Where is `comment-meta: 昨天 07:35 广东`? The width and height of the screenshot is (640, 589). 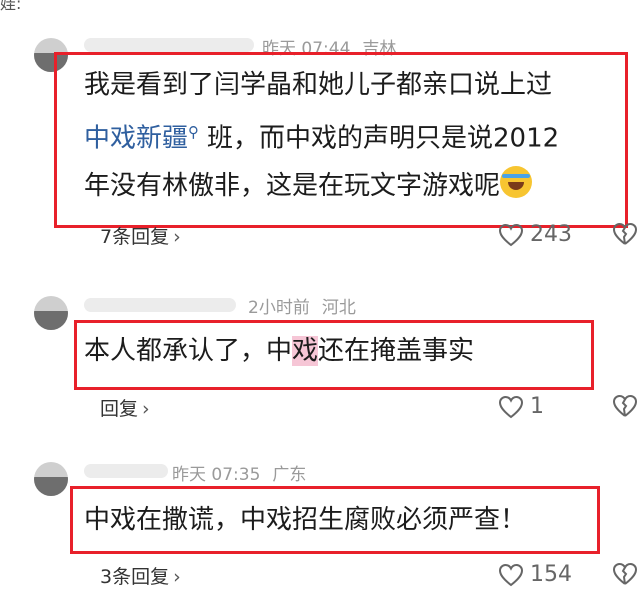
comment-meta: 昨天 07:35 广东 is located at coordinates (239, 472).